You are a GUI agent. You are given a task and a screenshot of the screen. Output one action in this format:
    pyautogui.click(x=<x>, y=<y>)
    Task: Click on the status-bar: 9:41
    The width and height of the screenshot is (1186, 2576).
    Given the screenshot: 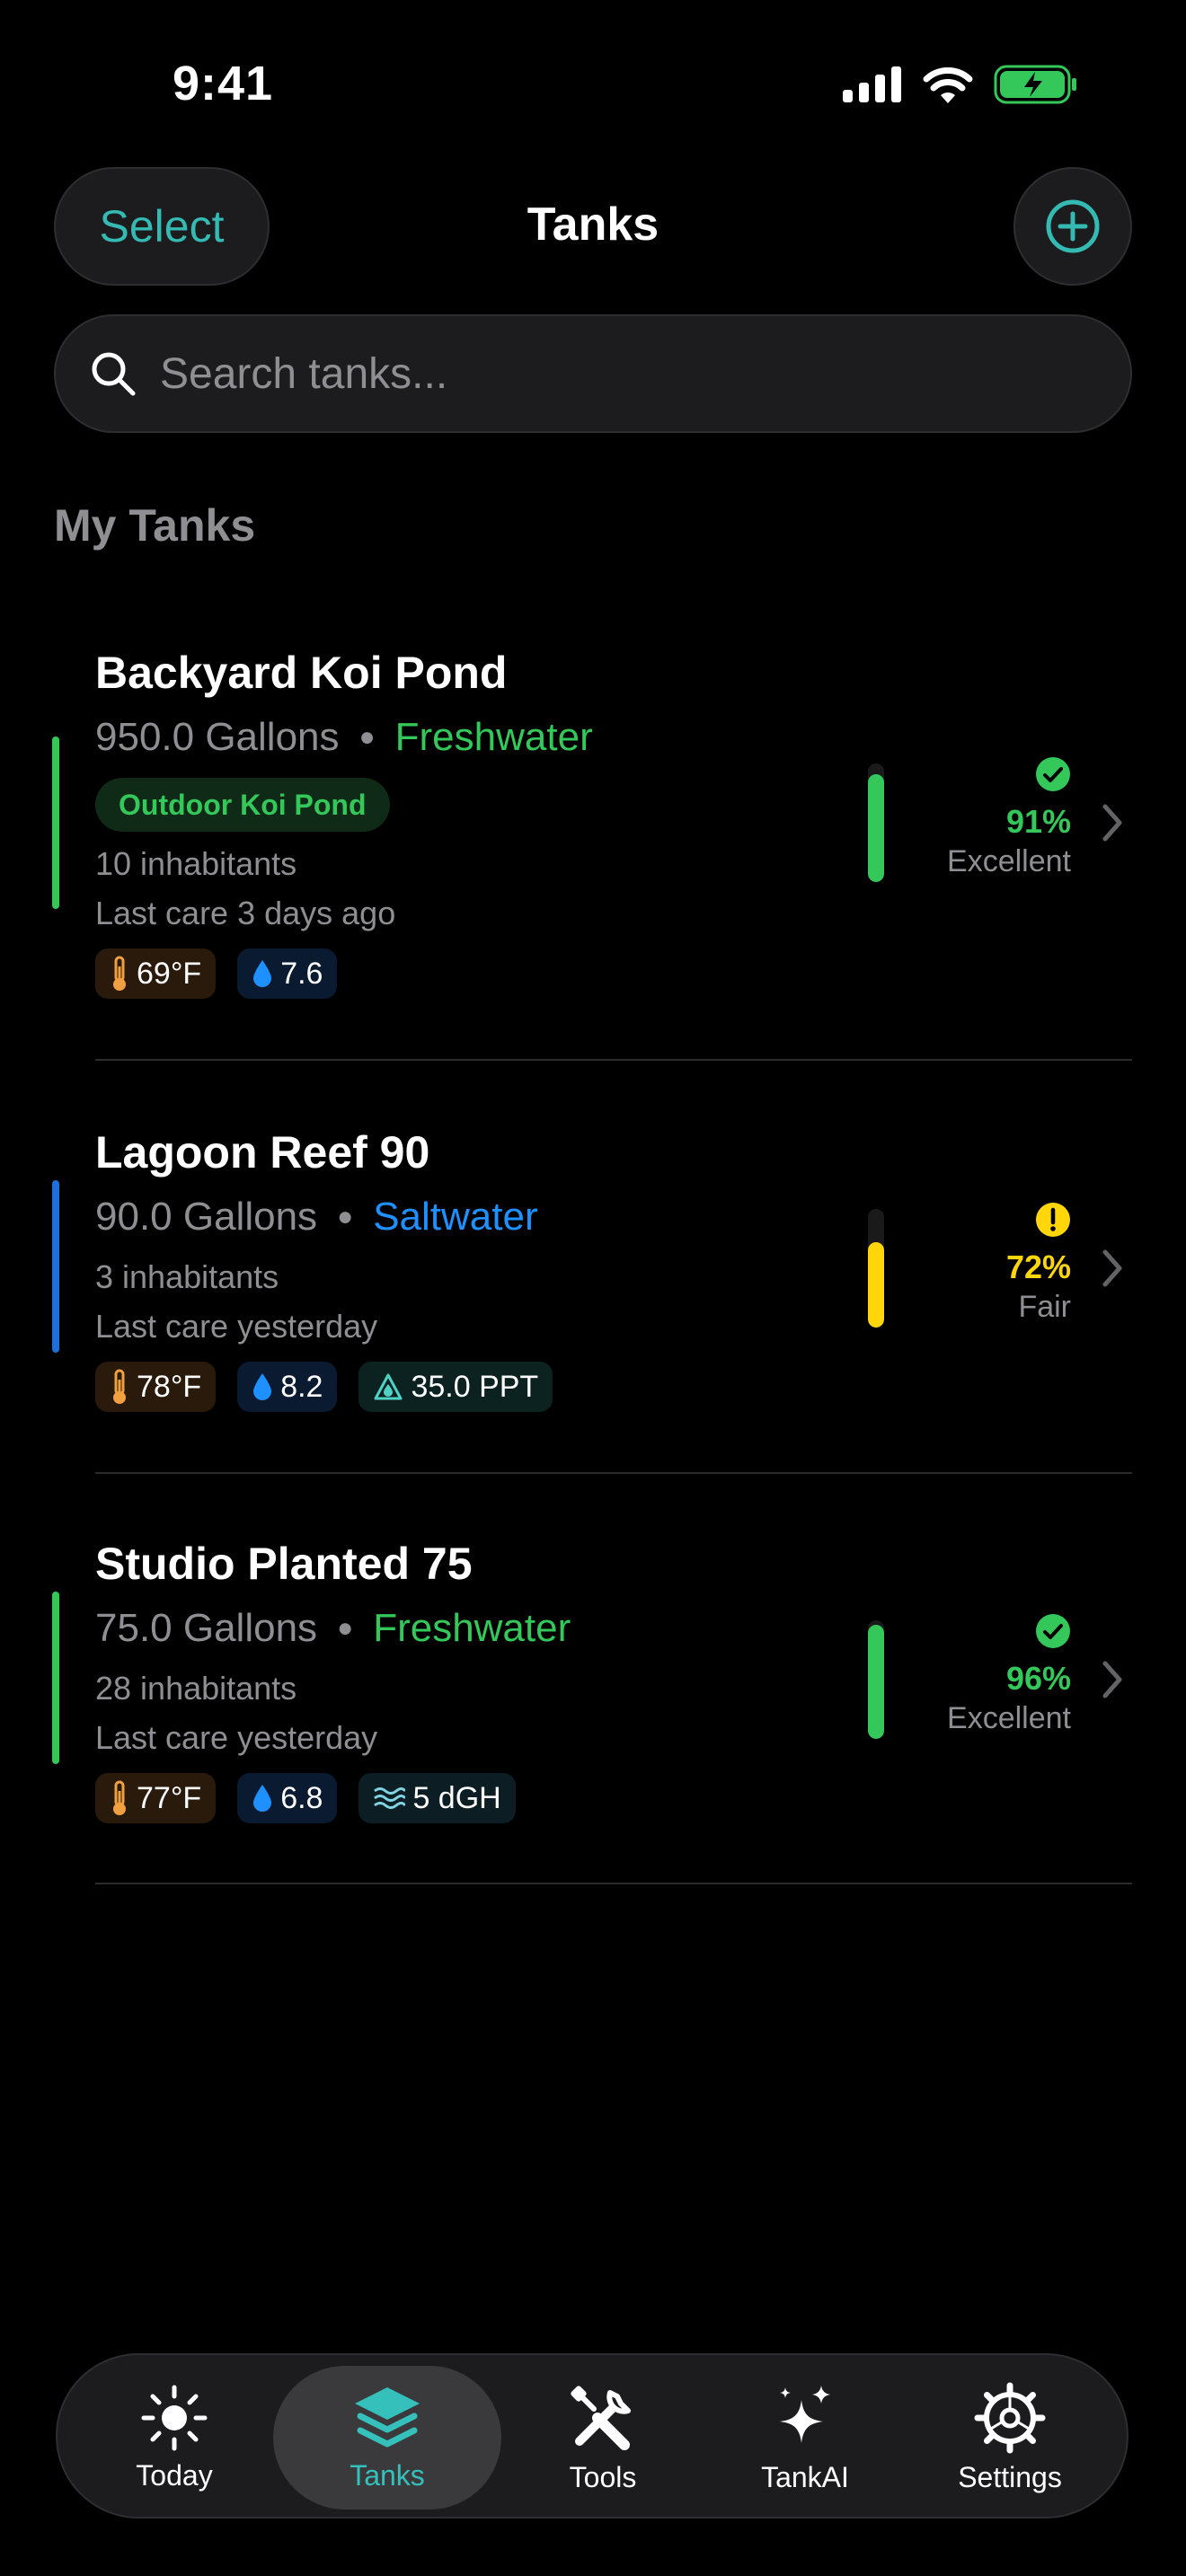 What is the action you would take?
    pyautogui.click(x=593, y=85)
    